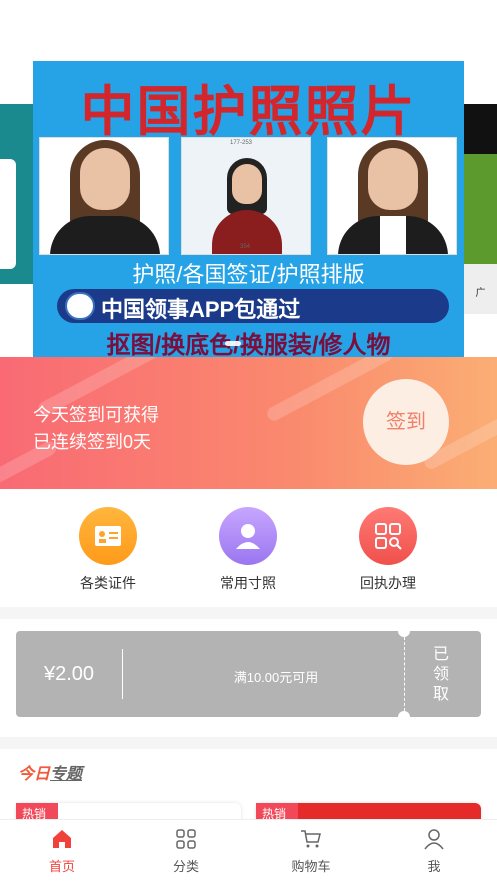  Describe the element at coordinates (253, 306) in the screenshot. I see `banner-pill: 中国领事APP包通过` at that location.